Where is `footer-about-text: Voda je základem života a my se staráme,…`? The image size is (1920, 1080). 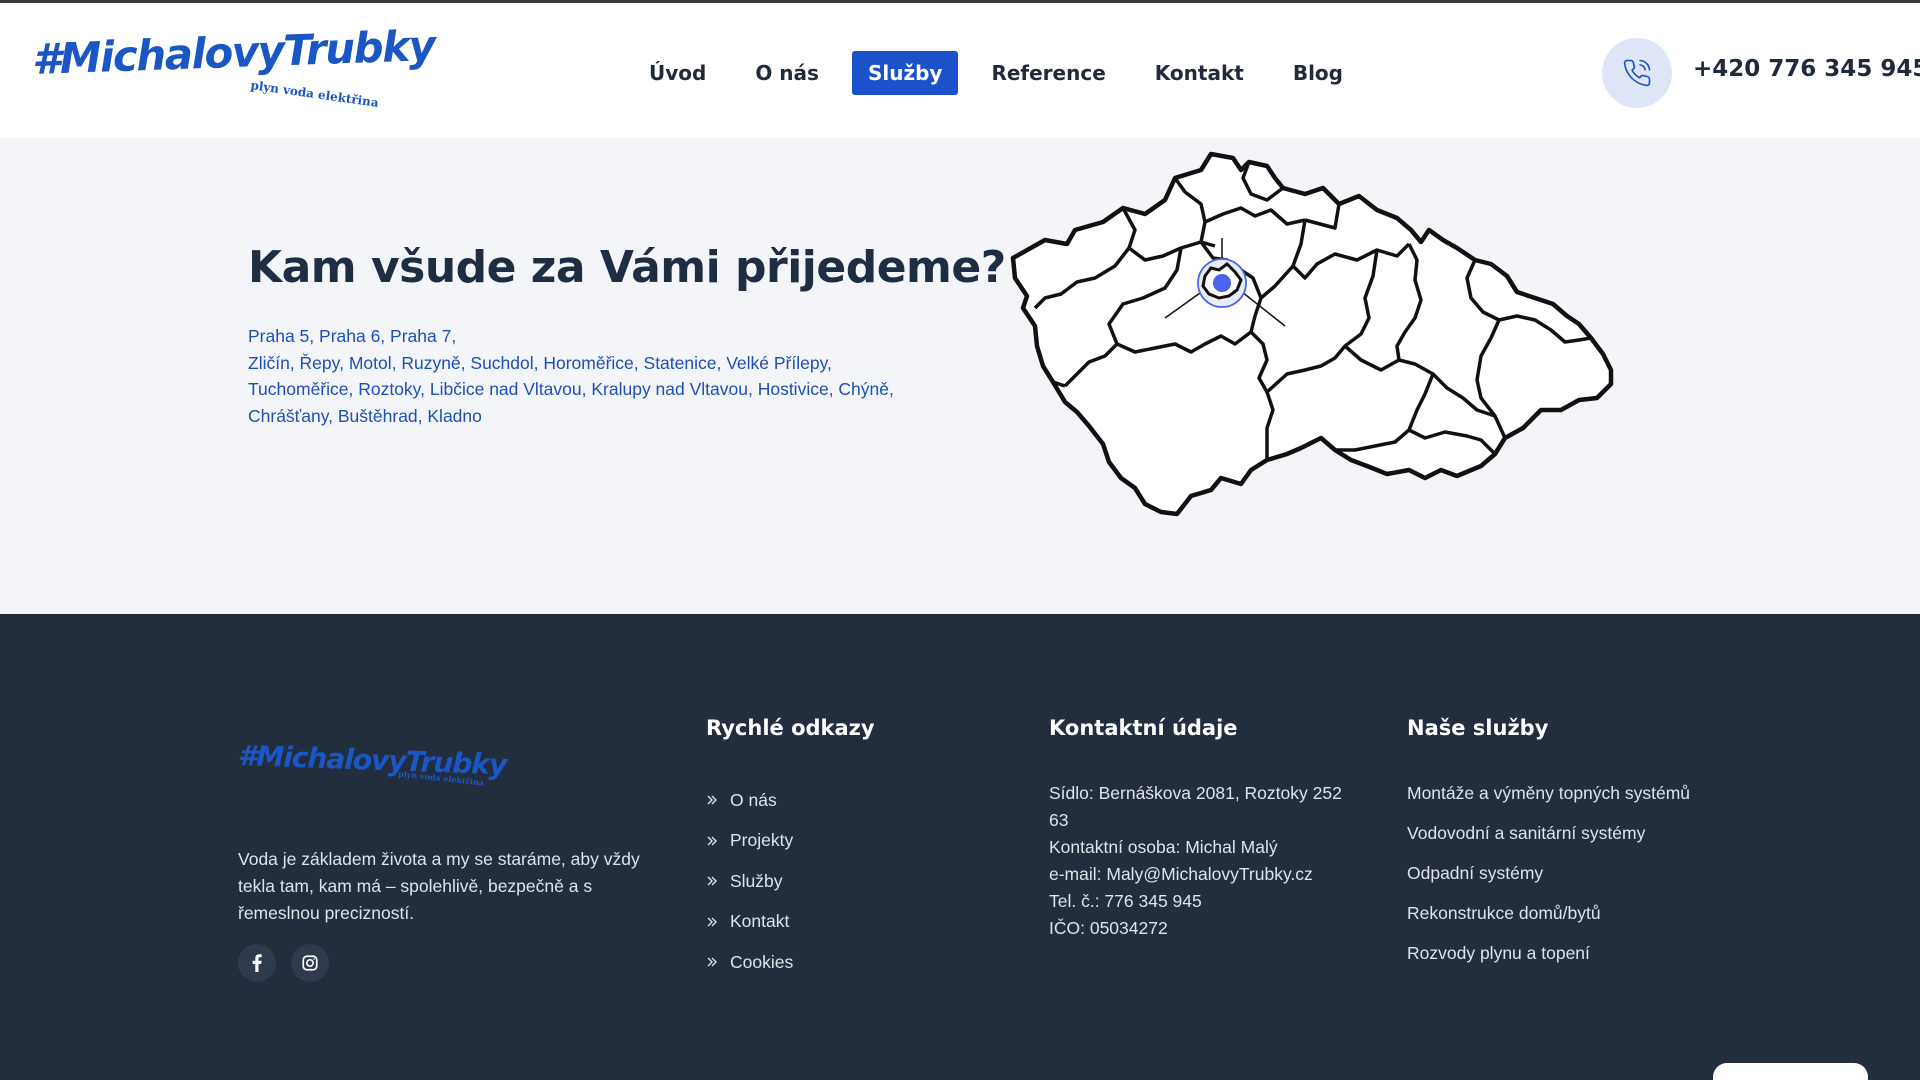 footer-about-text: Voda je základem života a my se staráme,… is located at coordinates (439, 886).